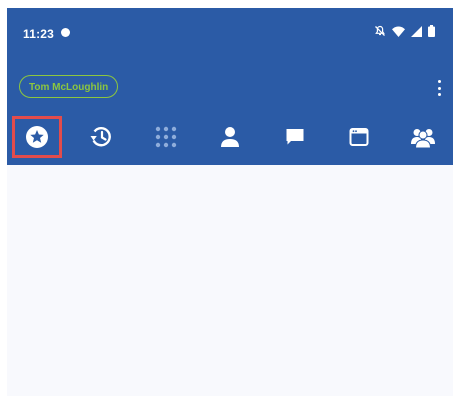 This screenshot has height=397, width=456. Describe the element at coordinates (230, 30) in the screenshot. I see `status-bar: 11:23` at that location.